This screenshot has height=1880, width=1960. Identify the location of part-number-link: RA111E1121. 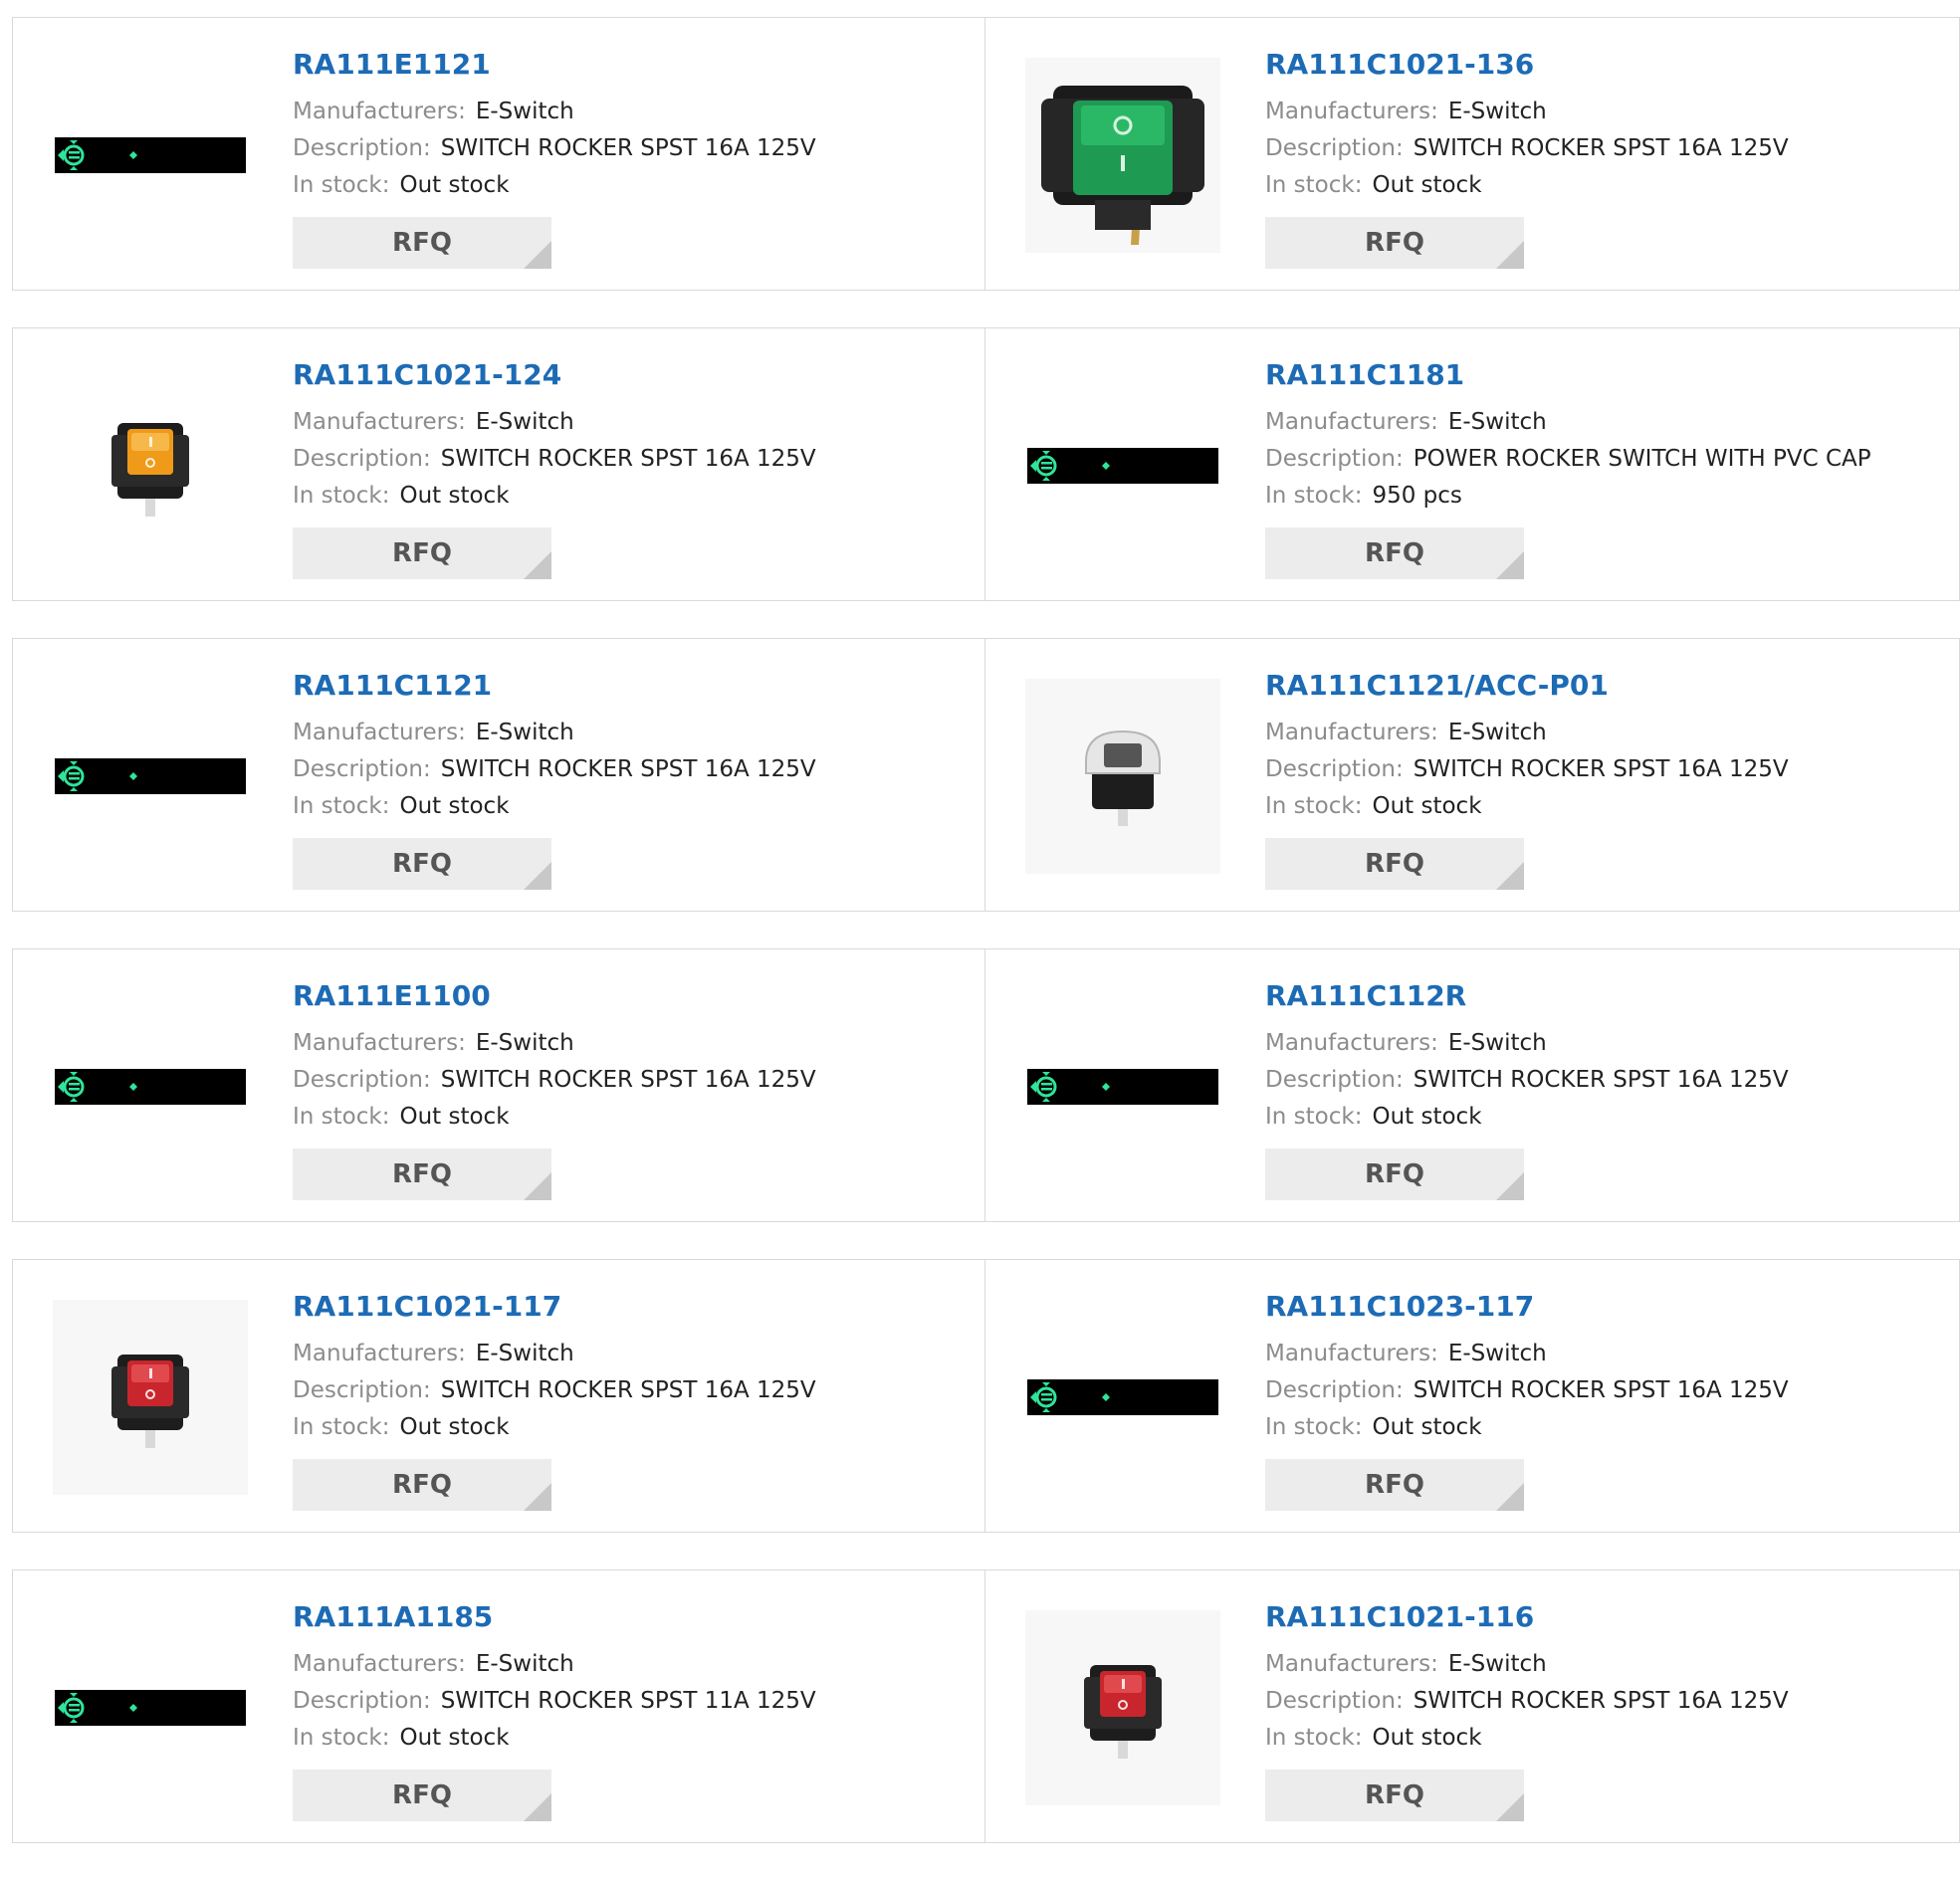
(629, 65).